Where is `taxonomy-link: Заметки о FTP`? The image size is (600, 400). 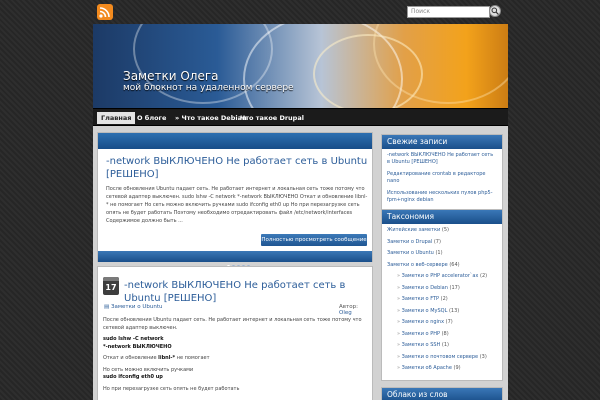 taxonomy-link: Заметки о FTP is located at coordinates (420, 299).